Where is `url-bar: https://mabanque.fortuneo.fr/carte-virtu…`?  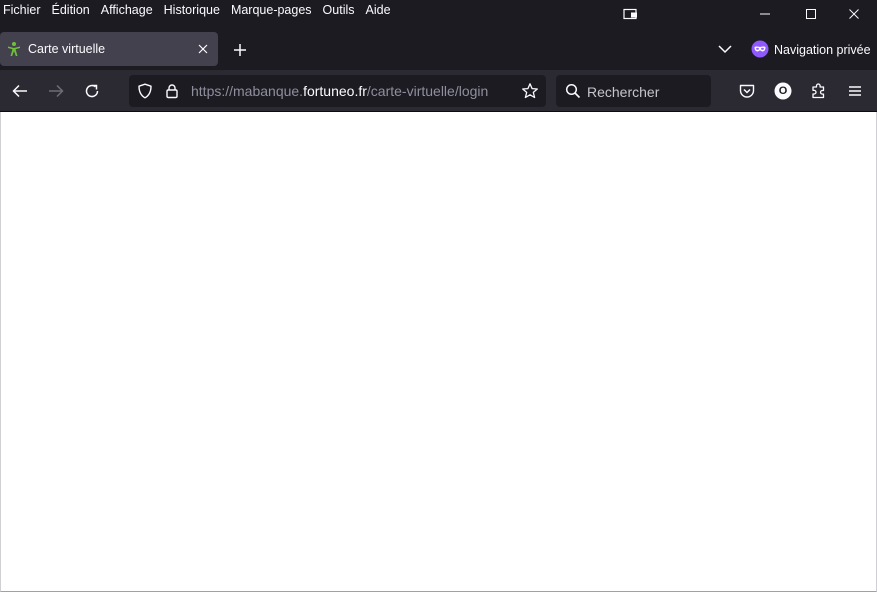 url-bar: https://mabanque.fortuneo.fr/carte-virtu… is located at coordinates (337, 91).